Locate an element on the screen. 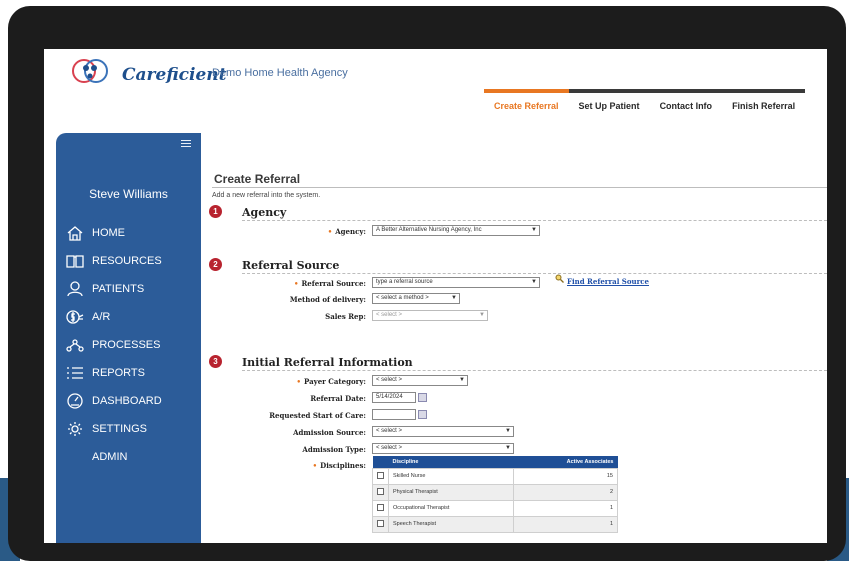 The height and width of the screenshot is (561, 849). sidebar-item-dashboard: DASHBOARD is located at coordinates (113, 401).